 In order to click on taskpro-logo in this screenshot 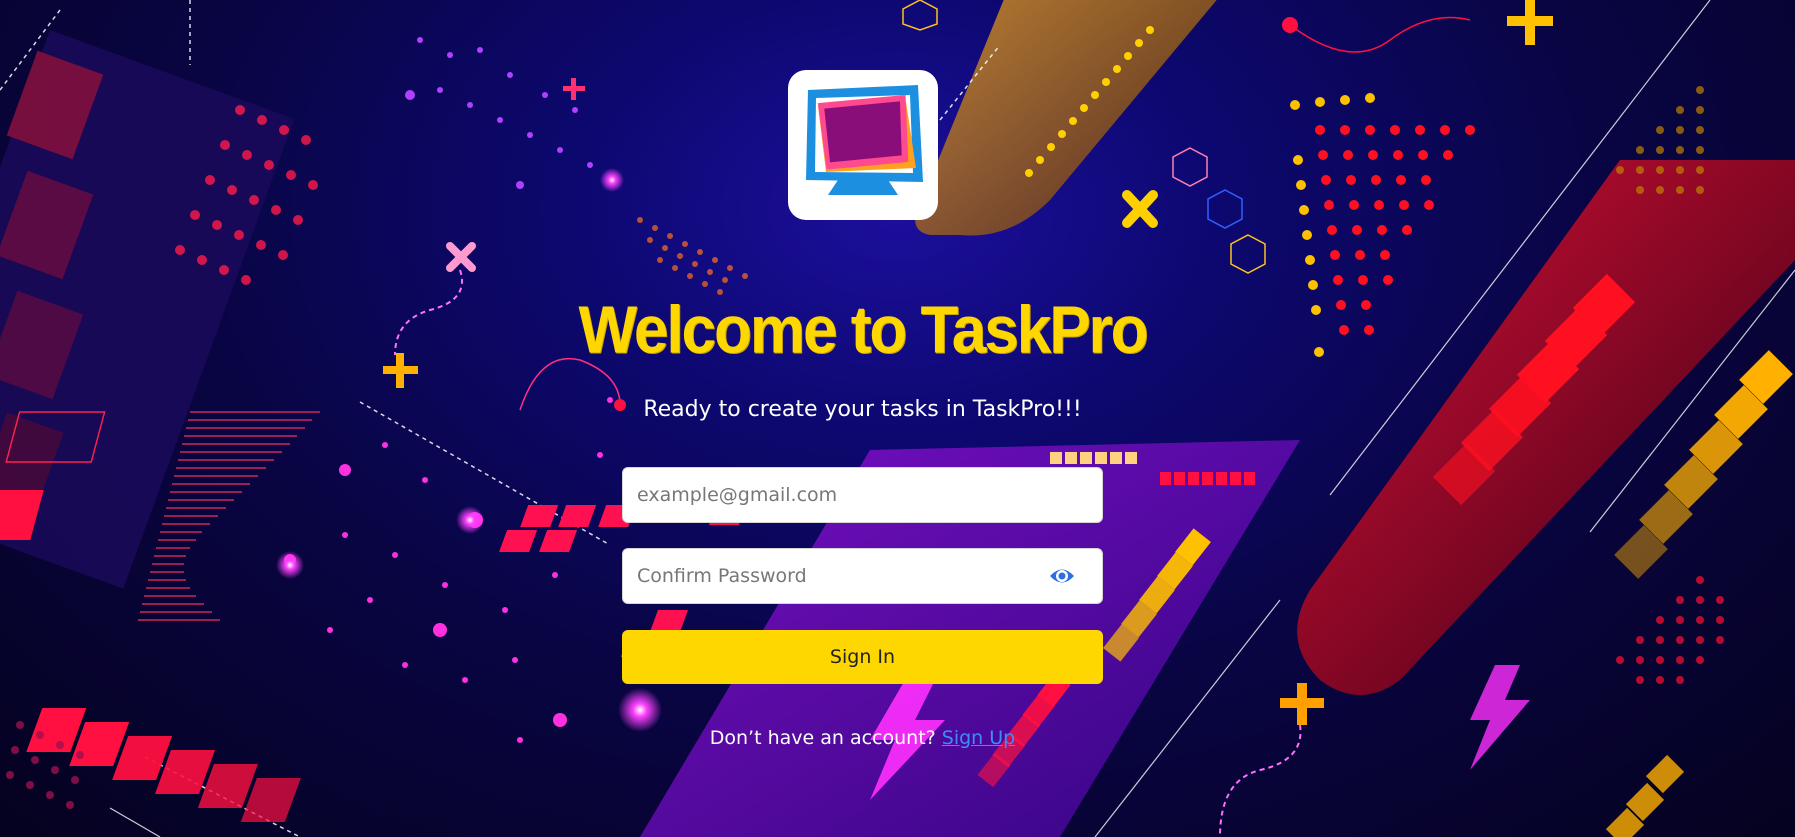, I will do `click(863, 145)`.